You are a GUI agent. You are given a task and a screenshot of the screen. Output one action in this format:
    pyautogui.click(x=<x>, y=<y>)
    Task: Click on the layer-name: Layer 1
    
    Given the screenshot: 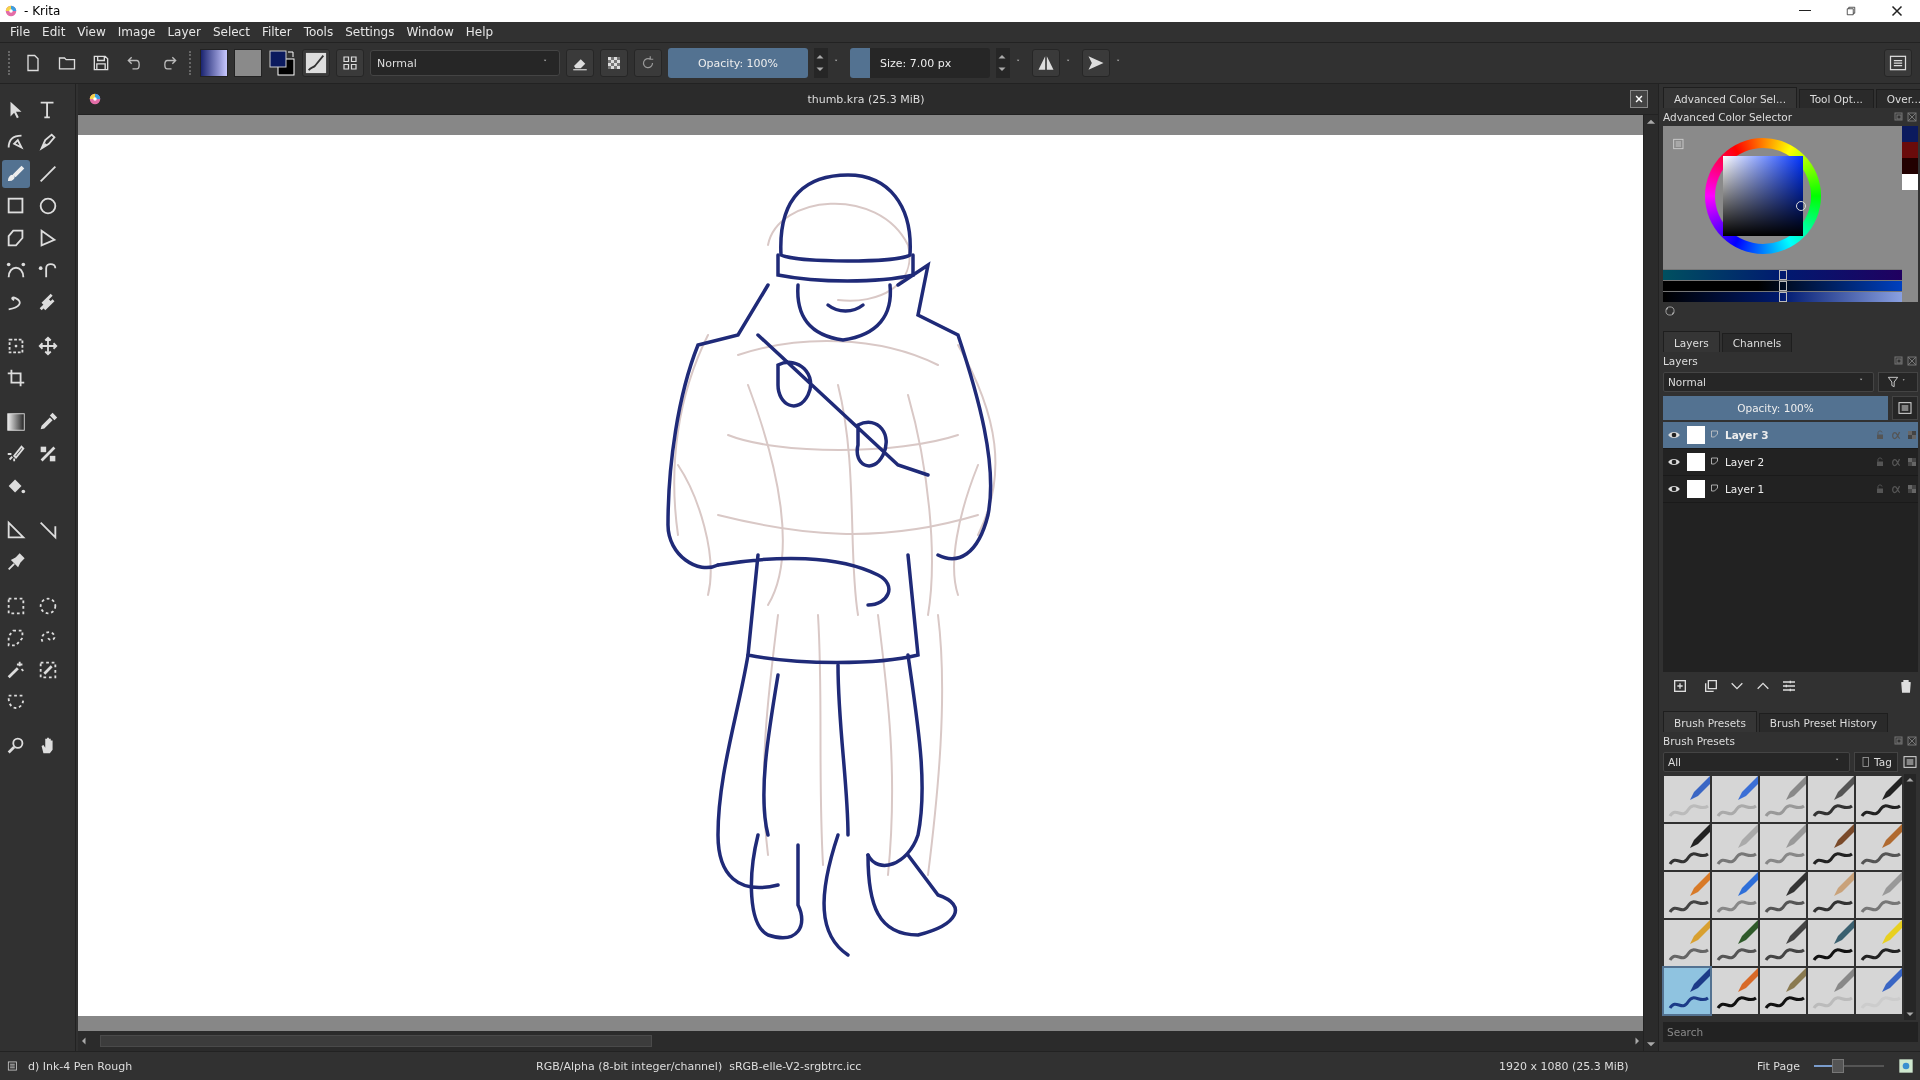 What is the action you would take?
    pyautogui.click(x=1745, y=489)
    